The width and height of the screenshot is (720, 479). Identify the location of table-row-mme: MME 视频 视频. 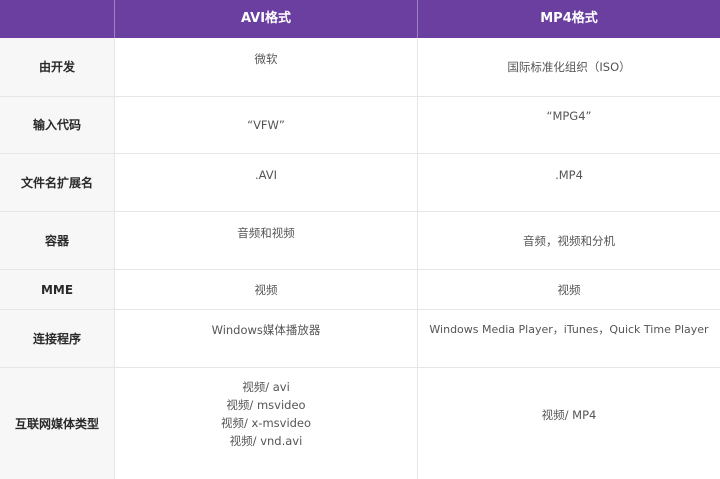
(360, 290).